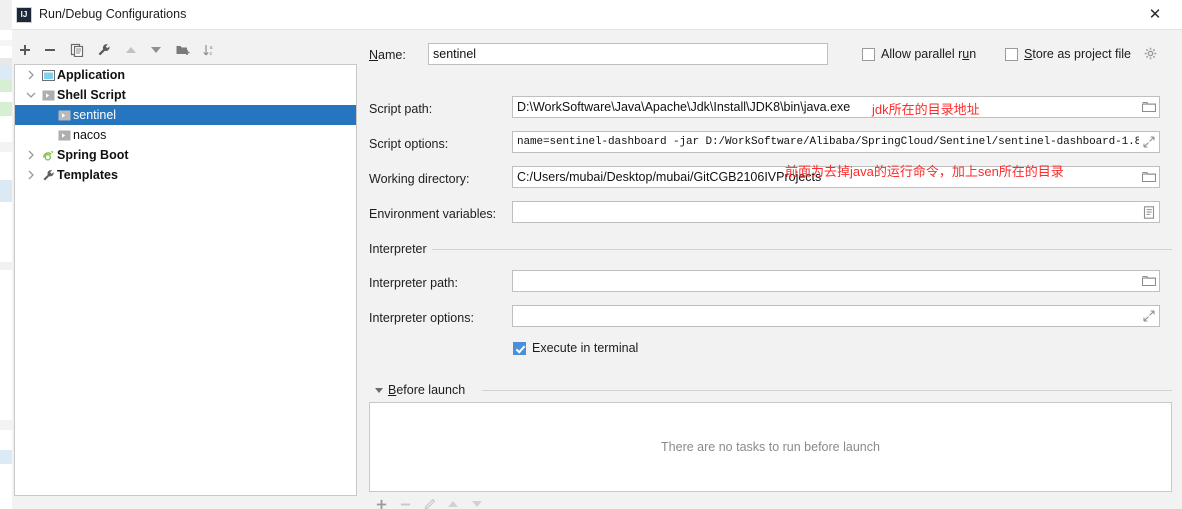 Image resolution: width=1182 pixels, height=509 pixels. I want to click on execute-in-terminal-checkbox: Execute in terminal, so click(575, 348).